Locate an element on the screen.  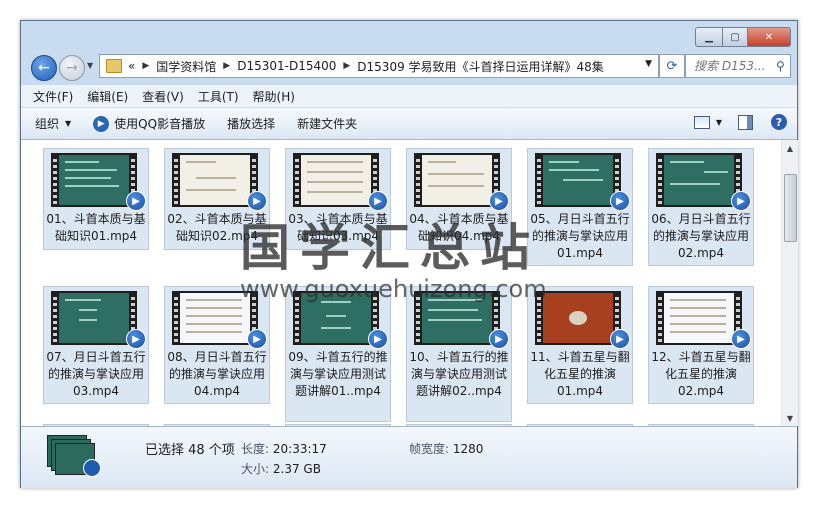
menu-tools: 工具(T) is located at coordinates (218, 96).